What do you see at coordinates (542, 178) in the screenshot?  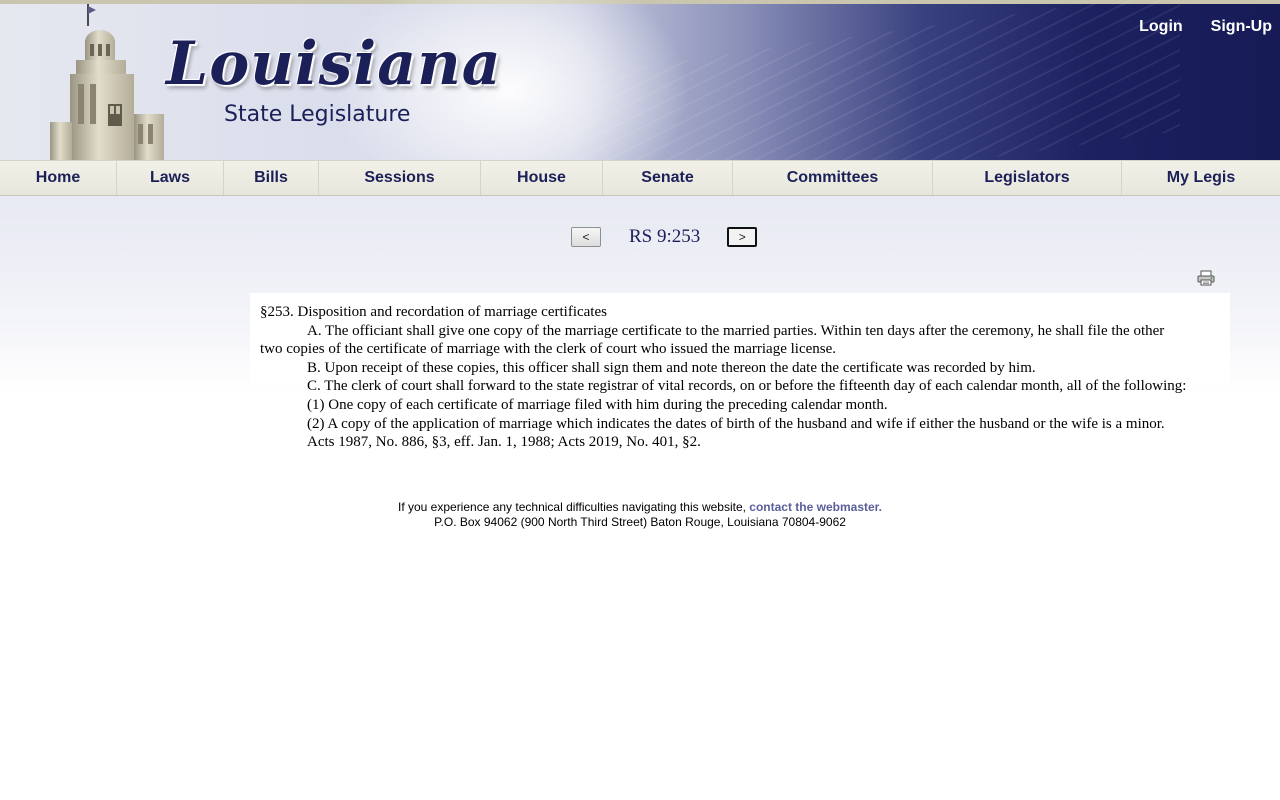 I see `nav-house: House` at bounding box center [542, 178].